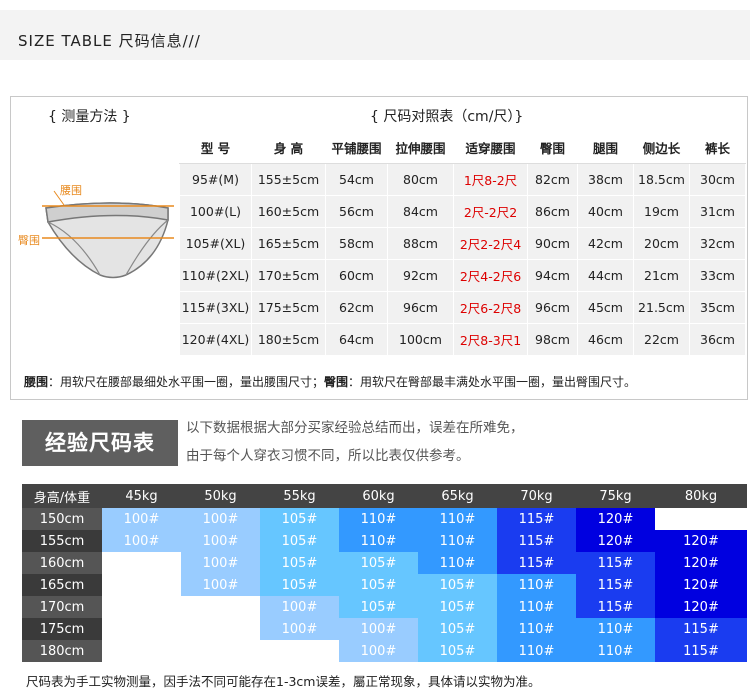 Image resolution: width=750 pixels, height=697 pixels. What do you see at coordinates (215, 211) in the screenshot?
I see `size-table-cell: 100#(L)` at bounding box center [215, 211].